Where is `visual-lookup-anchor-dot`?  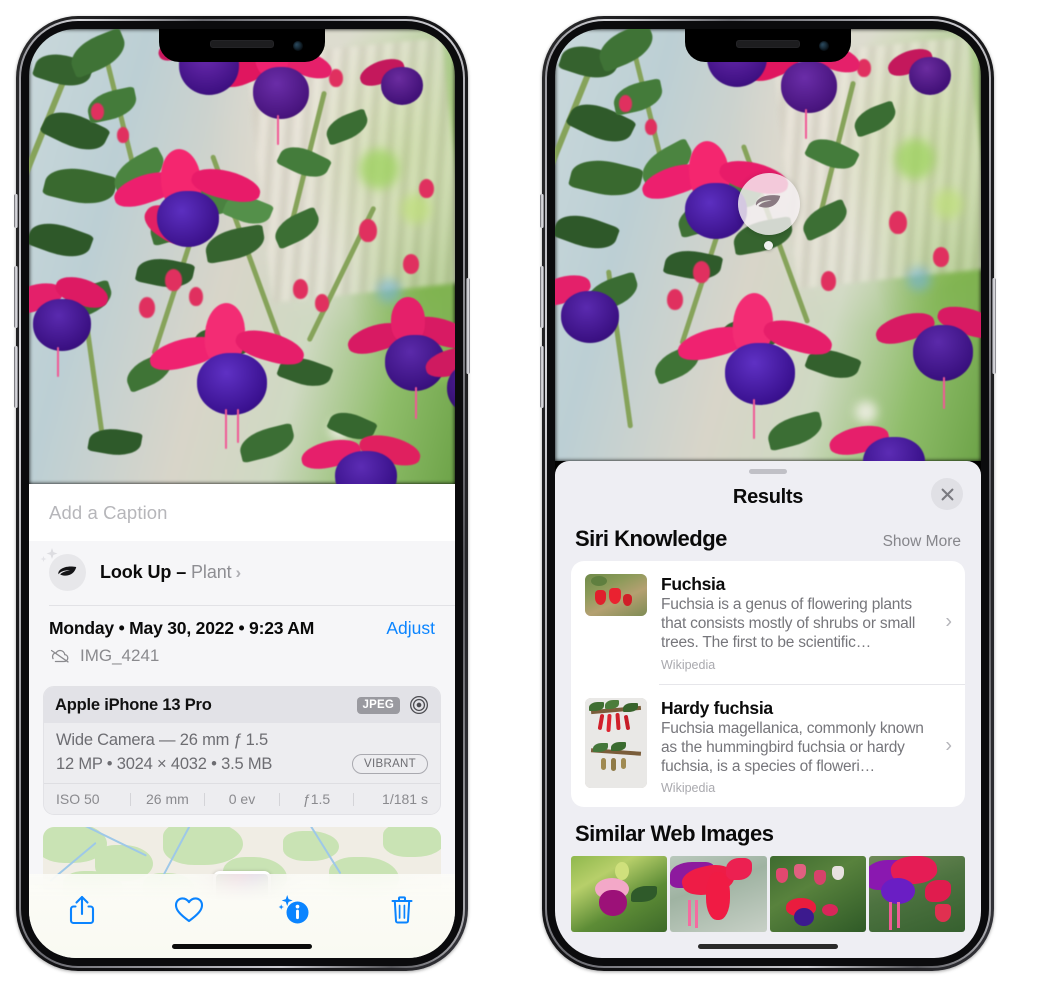
visual-lookup-anchor-dot is located at coordinates (768, 245).